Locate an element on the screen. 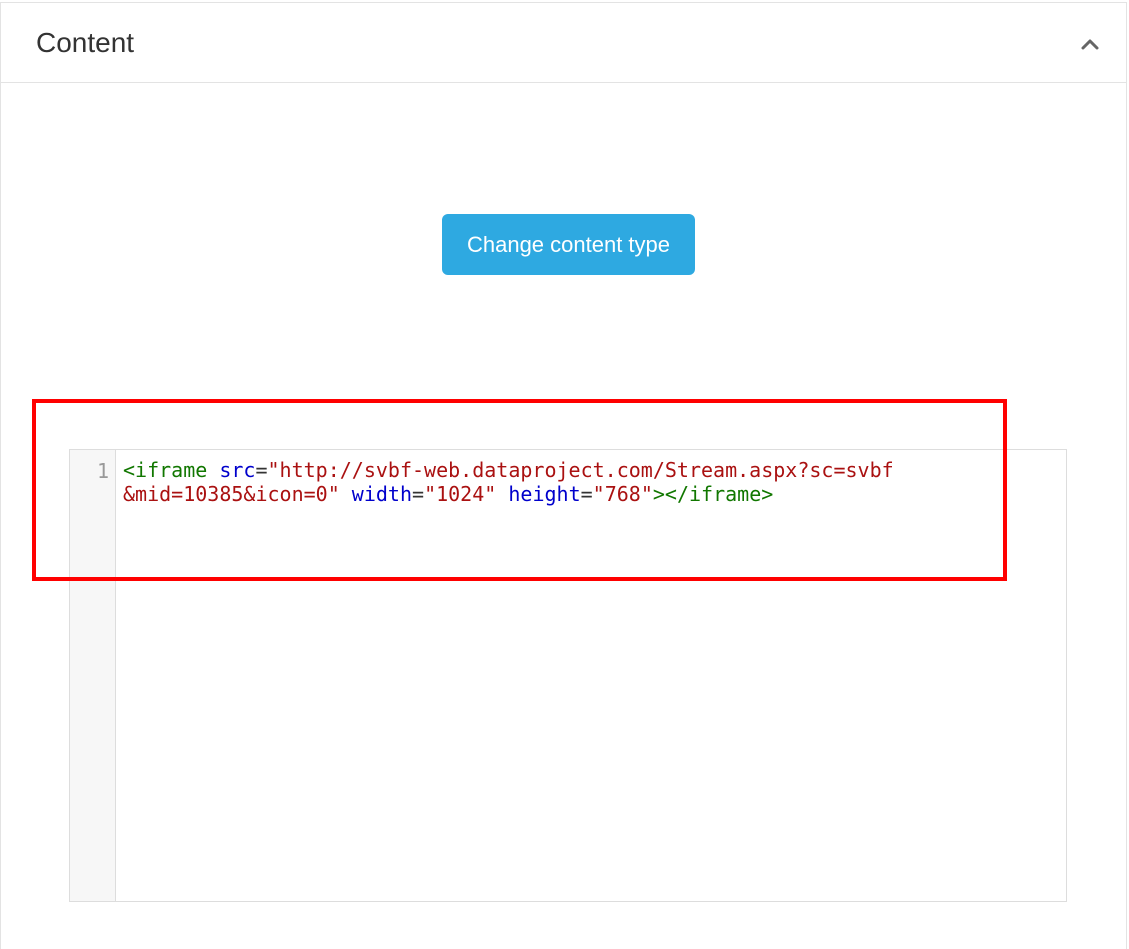 This screenshot has width=1129, height=949. line-number: 1 is located at coordinates (102, 471).